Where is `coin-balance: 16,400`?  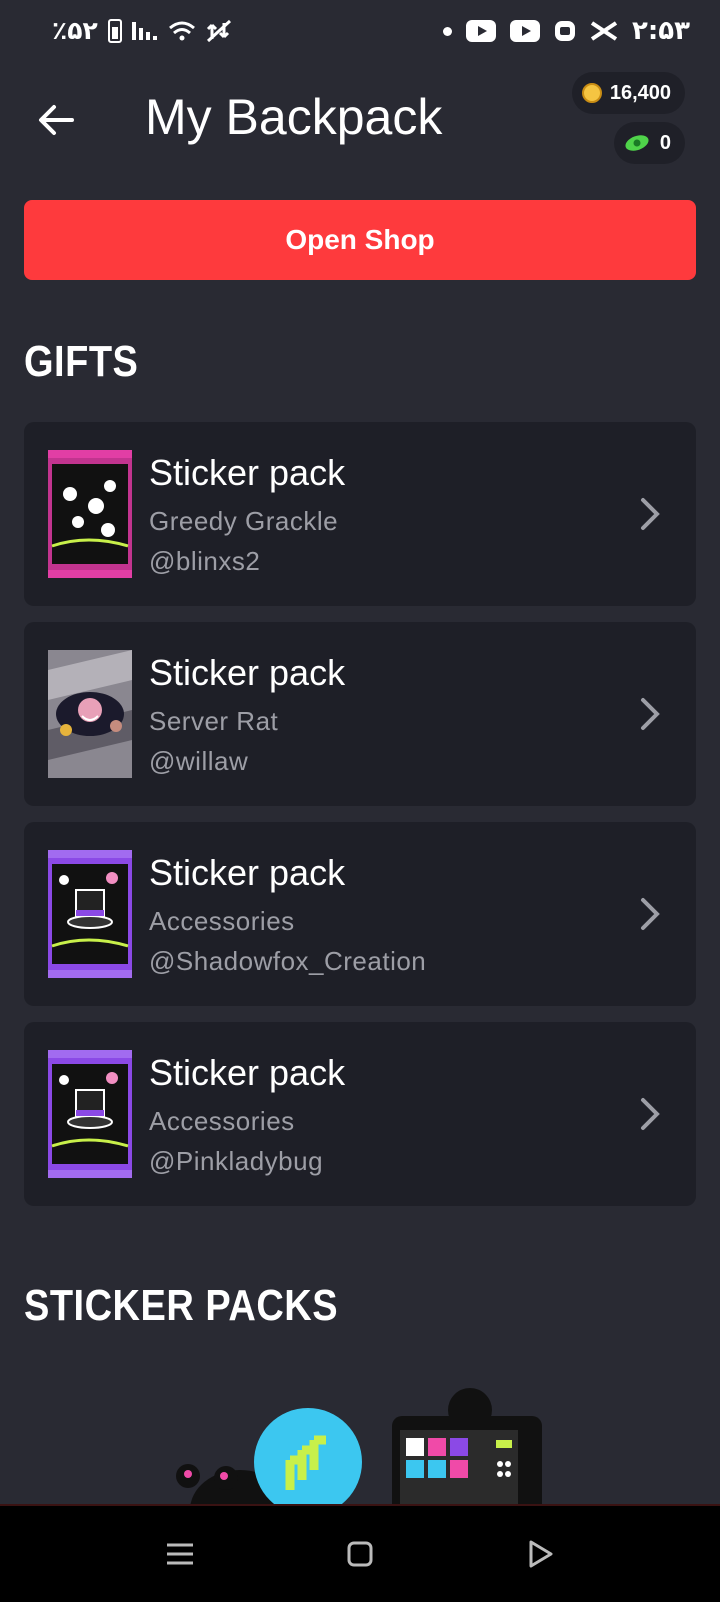 coin-balance: 16,400 is located at coordinates (628, 93).